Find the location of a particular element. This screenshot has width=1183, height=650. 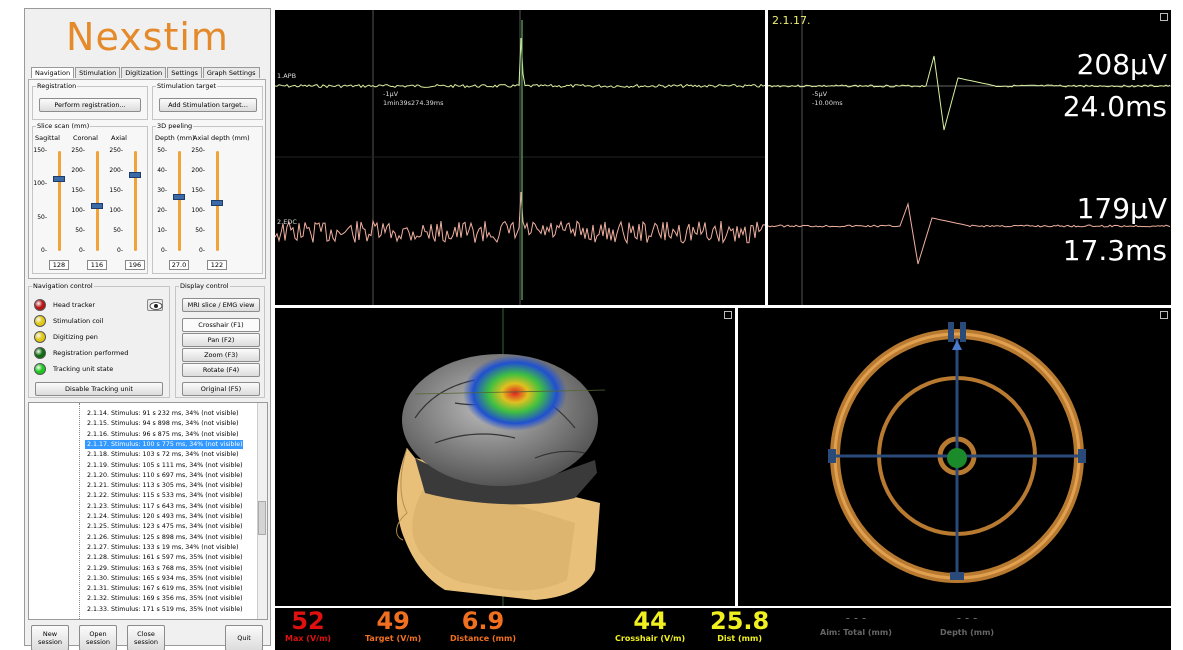

list-scrollbar-thumb is located at coordinates (262, 518).